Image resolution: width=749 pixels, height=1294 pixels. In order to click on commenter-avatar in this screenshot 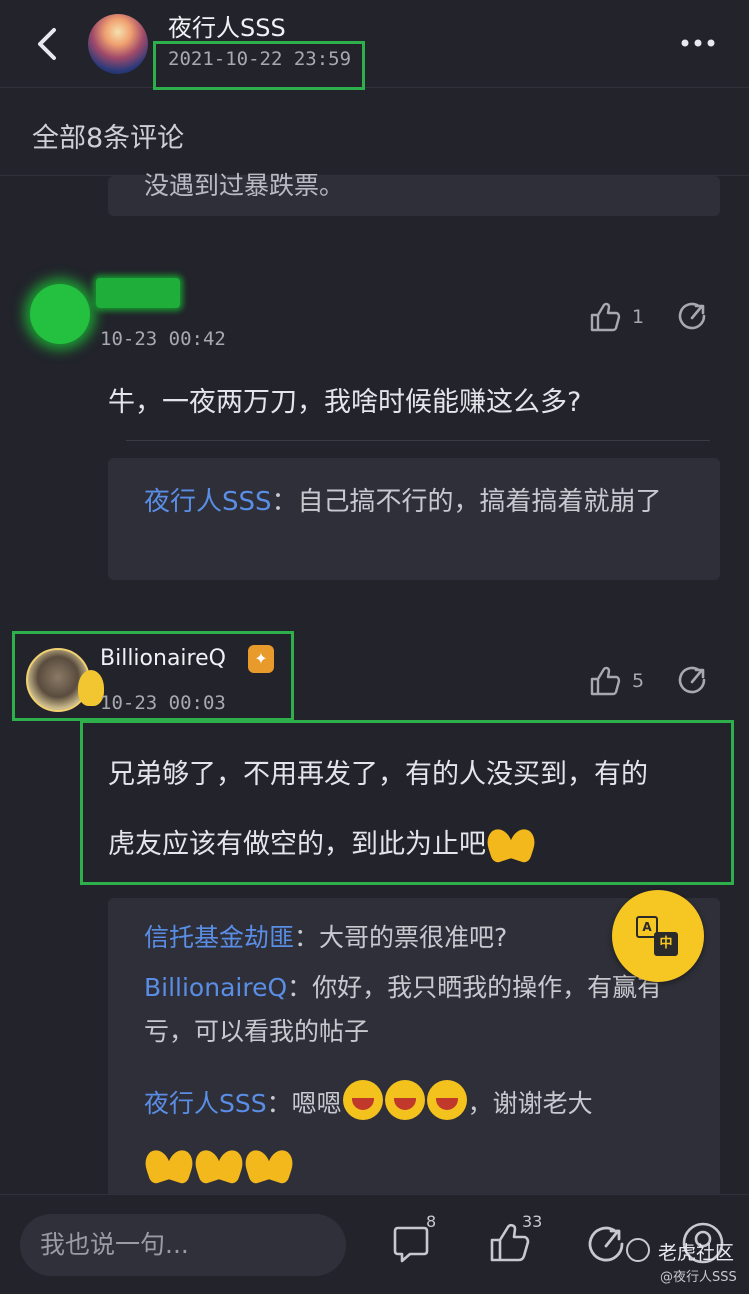, I will do `click(60, 314)`.